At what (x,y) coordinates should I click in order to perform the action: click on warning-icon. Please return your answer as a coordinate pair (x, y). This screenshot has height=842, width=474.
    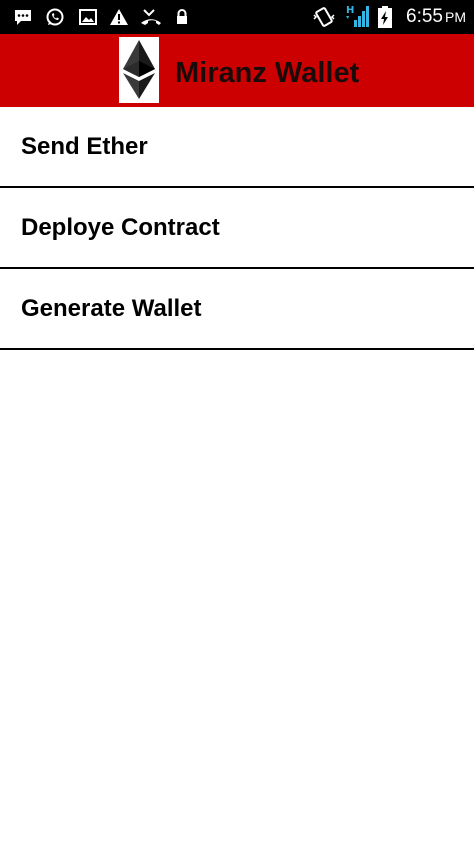
    Looking at the image, I should click on (119, 17).